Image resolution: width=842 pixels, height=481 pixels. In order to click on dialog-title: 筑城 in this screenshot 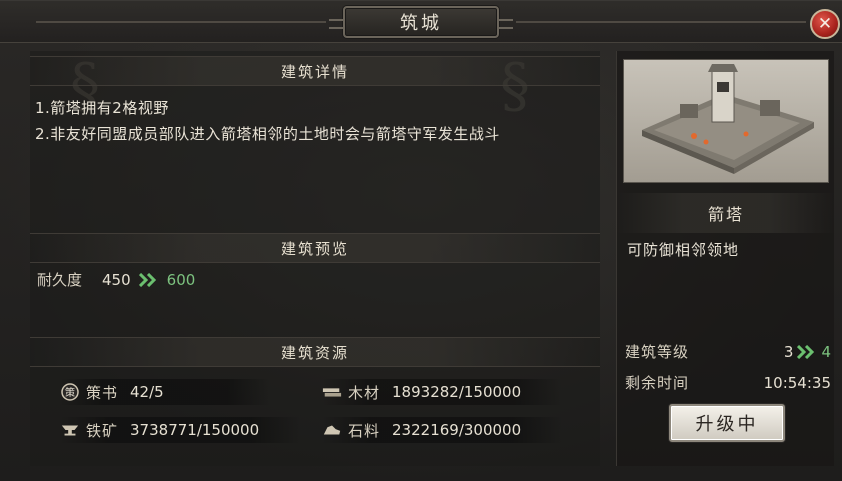, I will do `click(421, 22)`.